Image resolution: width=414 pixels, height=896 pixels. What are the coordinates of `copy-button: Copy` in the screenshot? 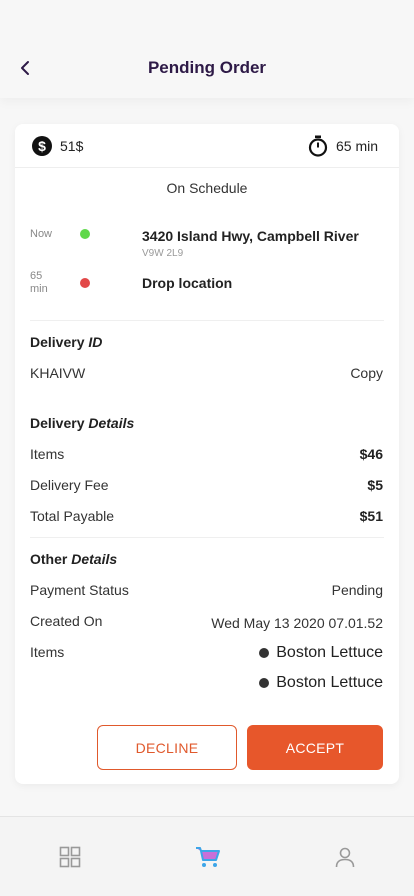 It's located at (366, 373).